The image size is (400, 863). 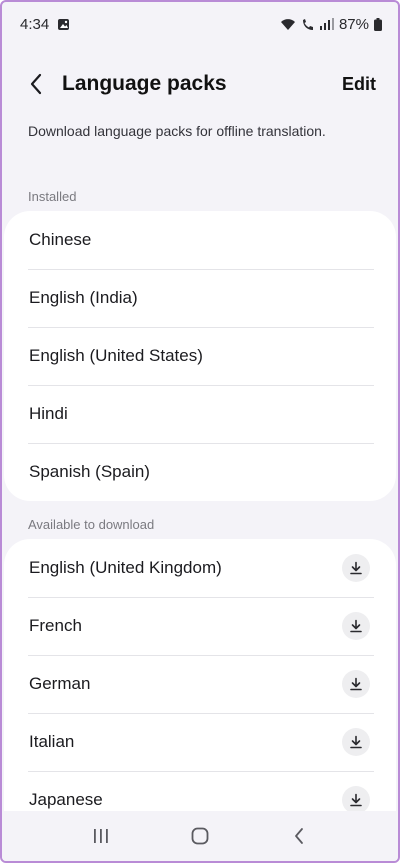 I want to click on list-item-spanish-spain: Spanish (Spain), so click(x=200, y=472).